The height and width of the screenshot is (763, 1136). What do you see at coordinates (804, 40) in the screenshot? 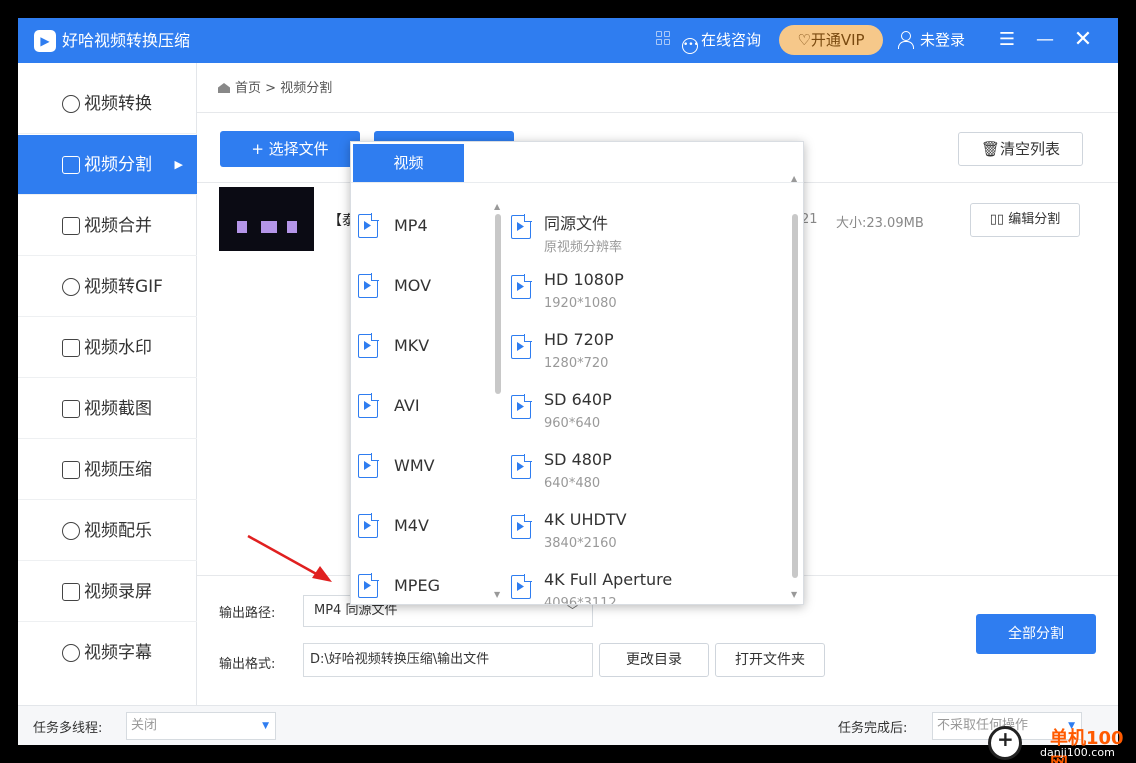
I see `diamond-icon: ♡` at bounding box center [804, 40].